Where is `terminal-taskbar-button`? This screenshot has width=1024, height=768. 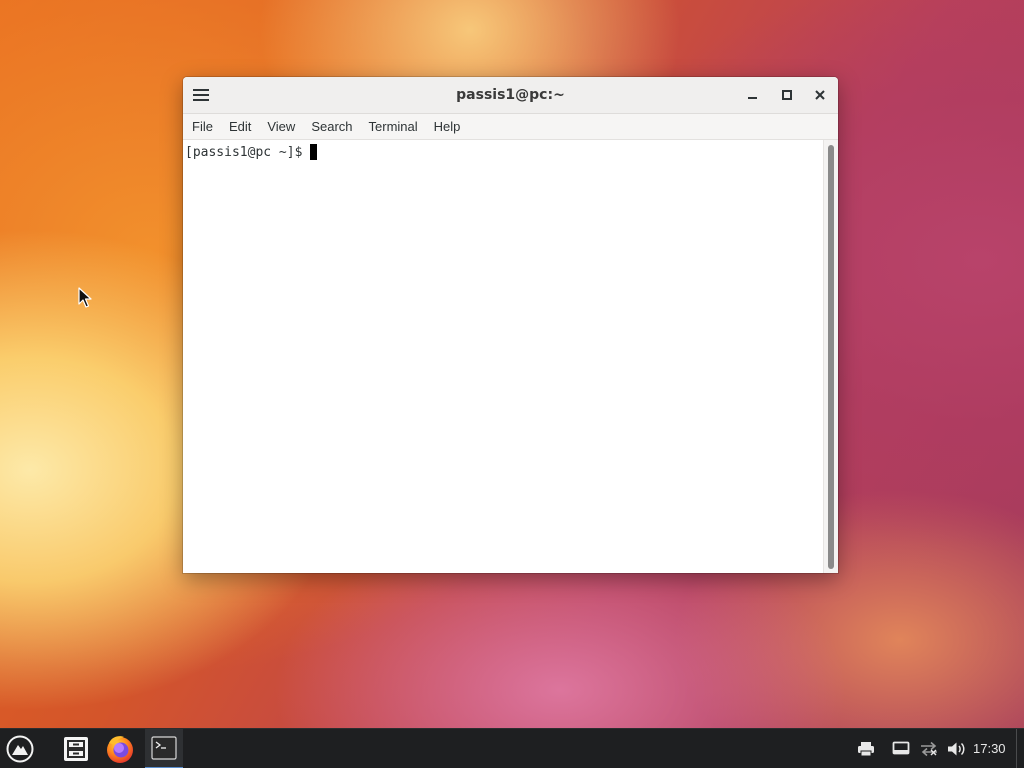
terminal-taskbar-button is located at coordinates (164, 748).